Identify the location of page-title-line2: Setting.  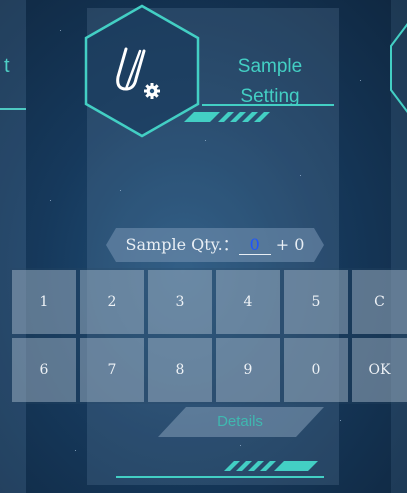
(270, 96).